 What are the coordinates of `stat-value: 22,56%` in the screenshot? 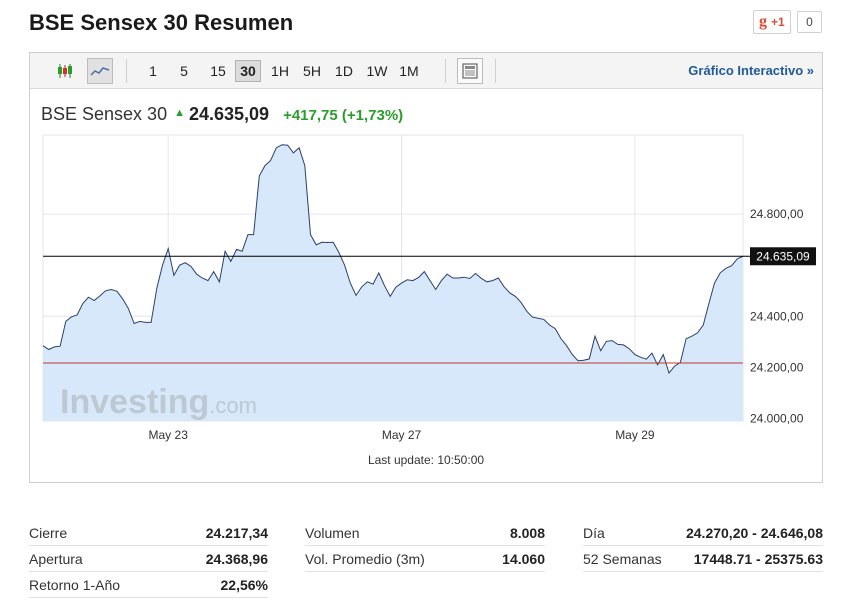 It's located at (244, 585).